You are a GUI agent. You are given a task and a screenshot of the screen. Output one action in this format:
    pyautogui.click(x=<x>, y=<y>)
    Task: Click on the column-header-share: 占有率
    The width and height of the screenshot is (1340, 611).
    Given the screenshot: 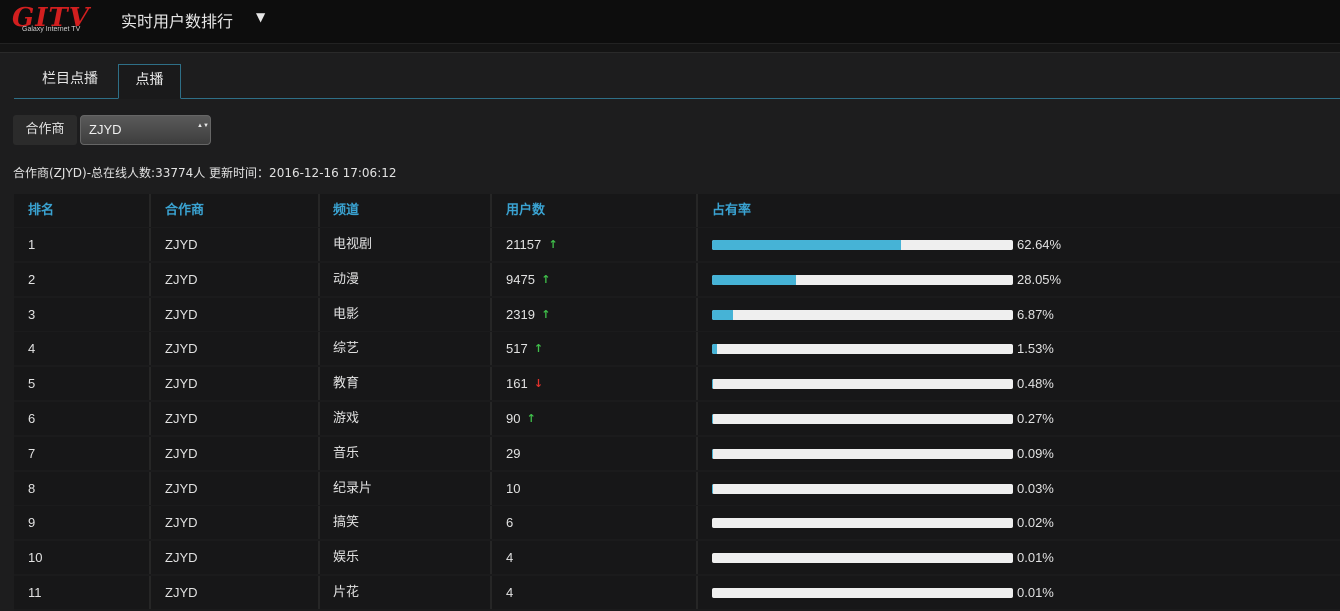 What is the action you would take?
    pyautogui.click(x=731, y=210)
    